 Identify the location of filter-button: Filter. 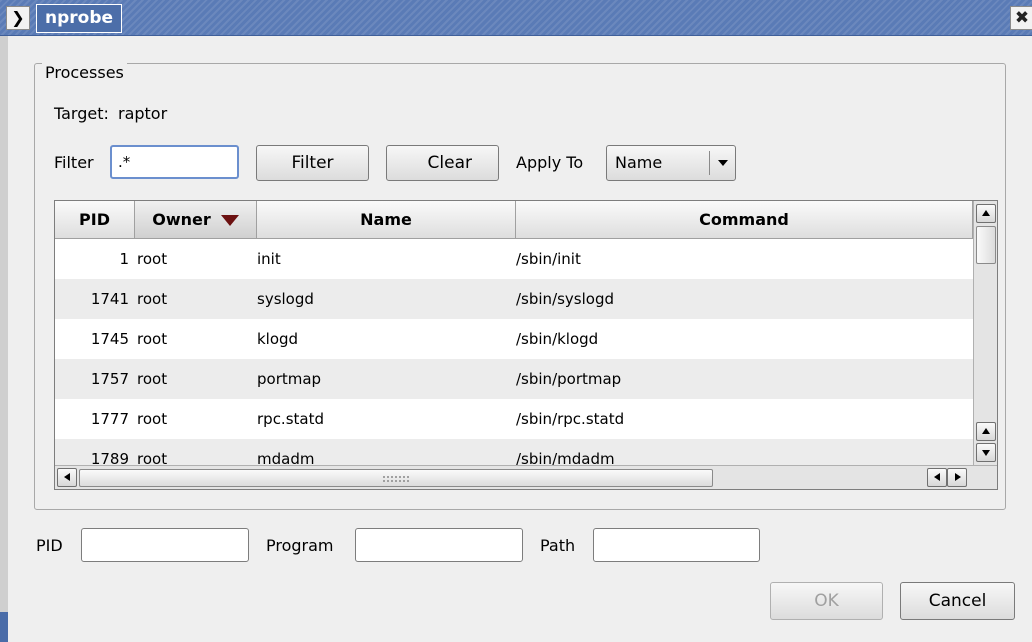
(312, 163).